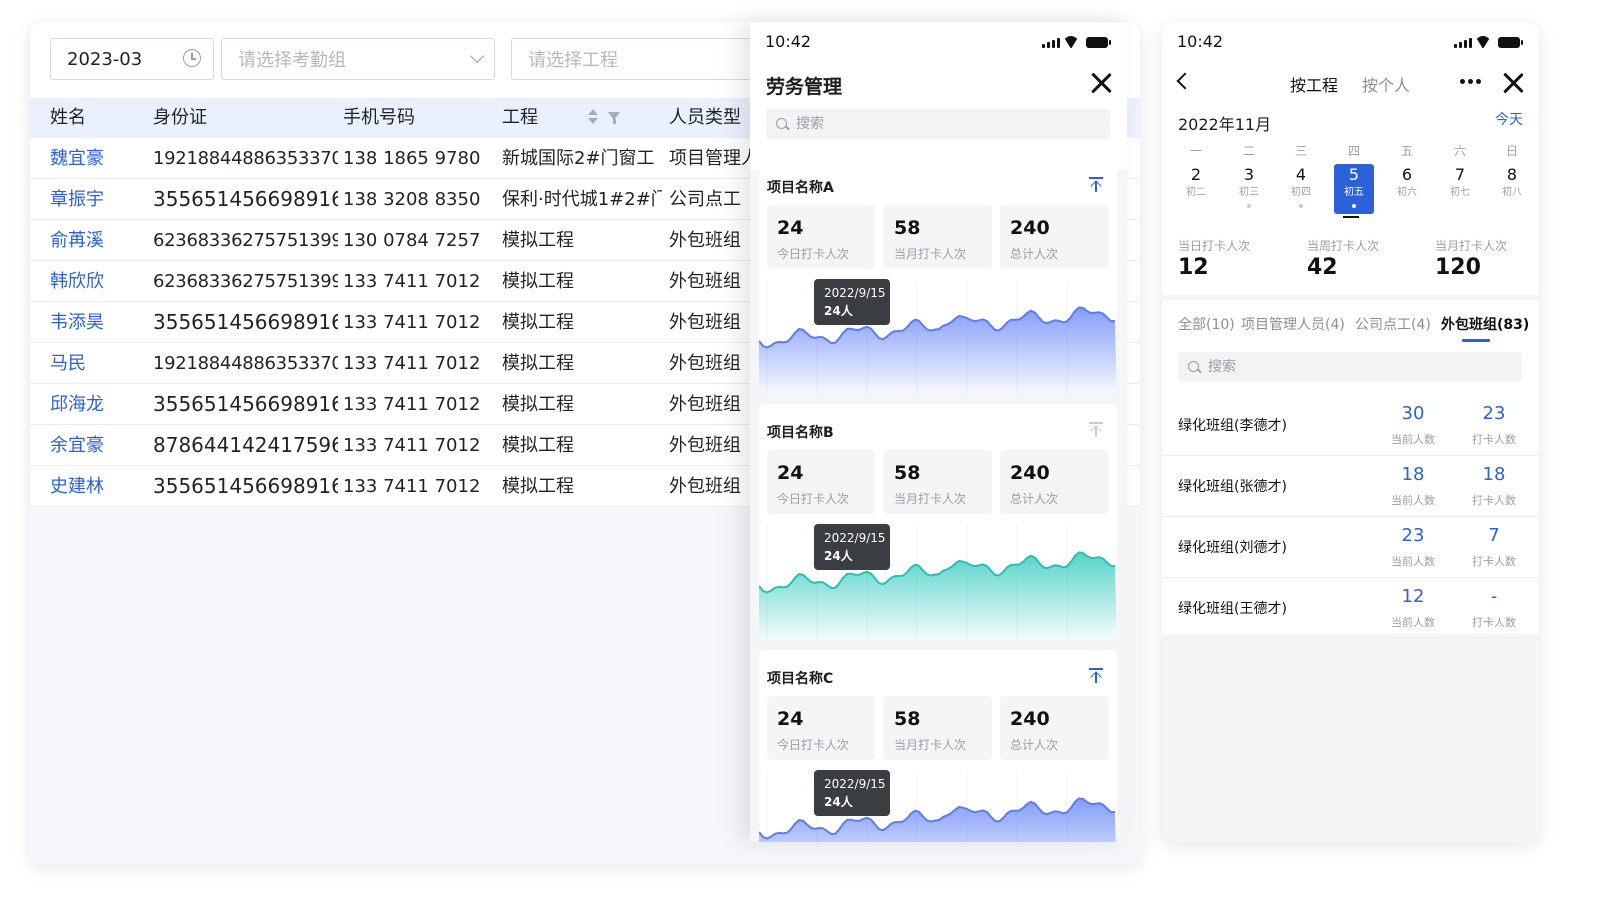 This screenshot has height=900, width=1605. What do you see at coordinates (1471, 81) in the screenshot?
I see `more-icon` at bounding box center [1471, 81].